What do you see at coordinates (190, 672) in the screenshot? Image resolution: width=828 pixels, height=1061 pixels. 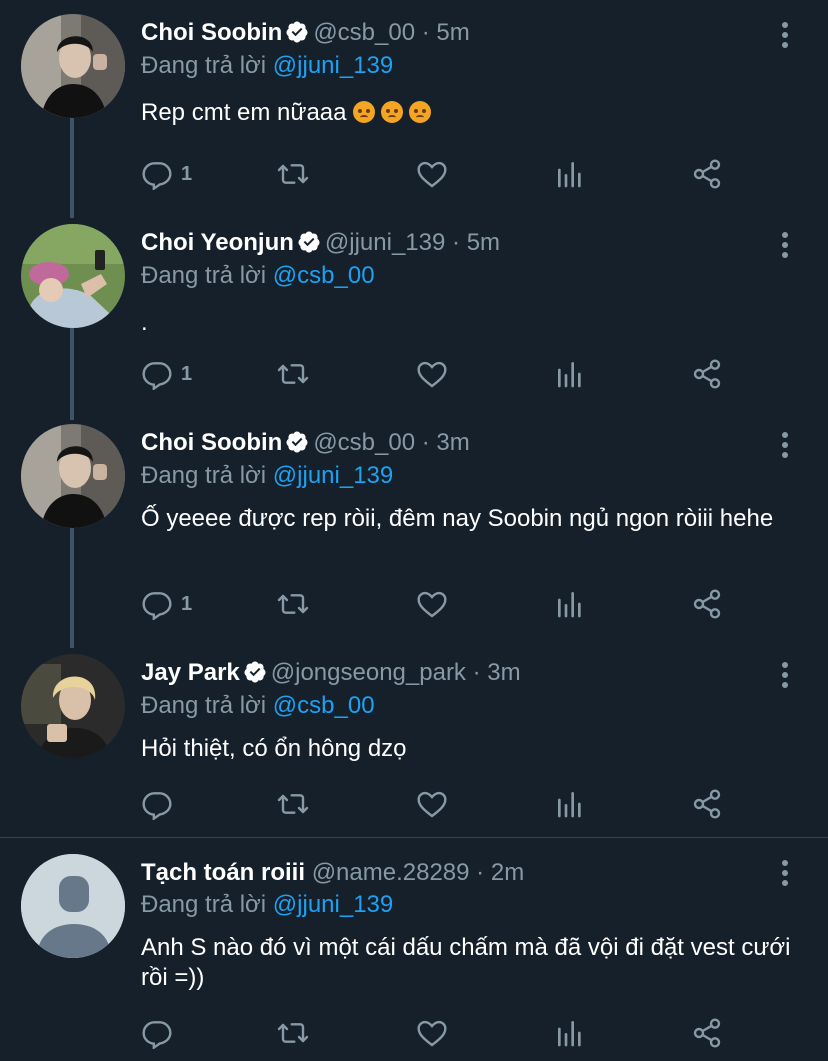 I see `display-name: Jay Park` at bounding box center [190, 672].